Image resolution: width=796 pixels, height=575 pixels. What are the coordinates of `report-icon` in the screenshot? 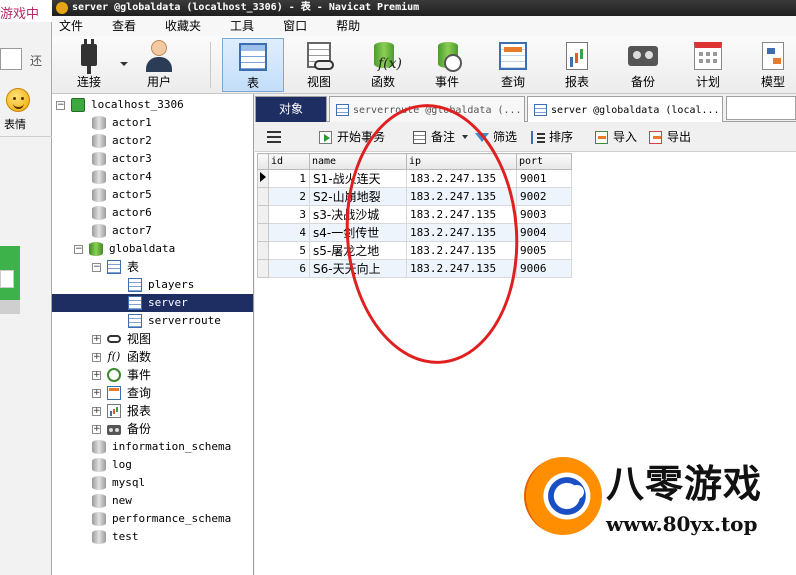 It's located at (114, 411).